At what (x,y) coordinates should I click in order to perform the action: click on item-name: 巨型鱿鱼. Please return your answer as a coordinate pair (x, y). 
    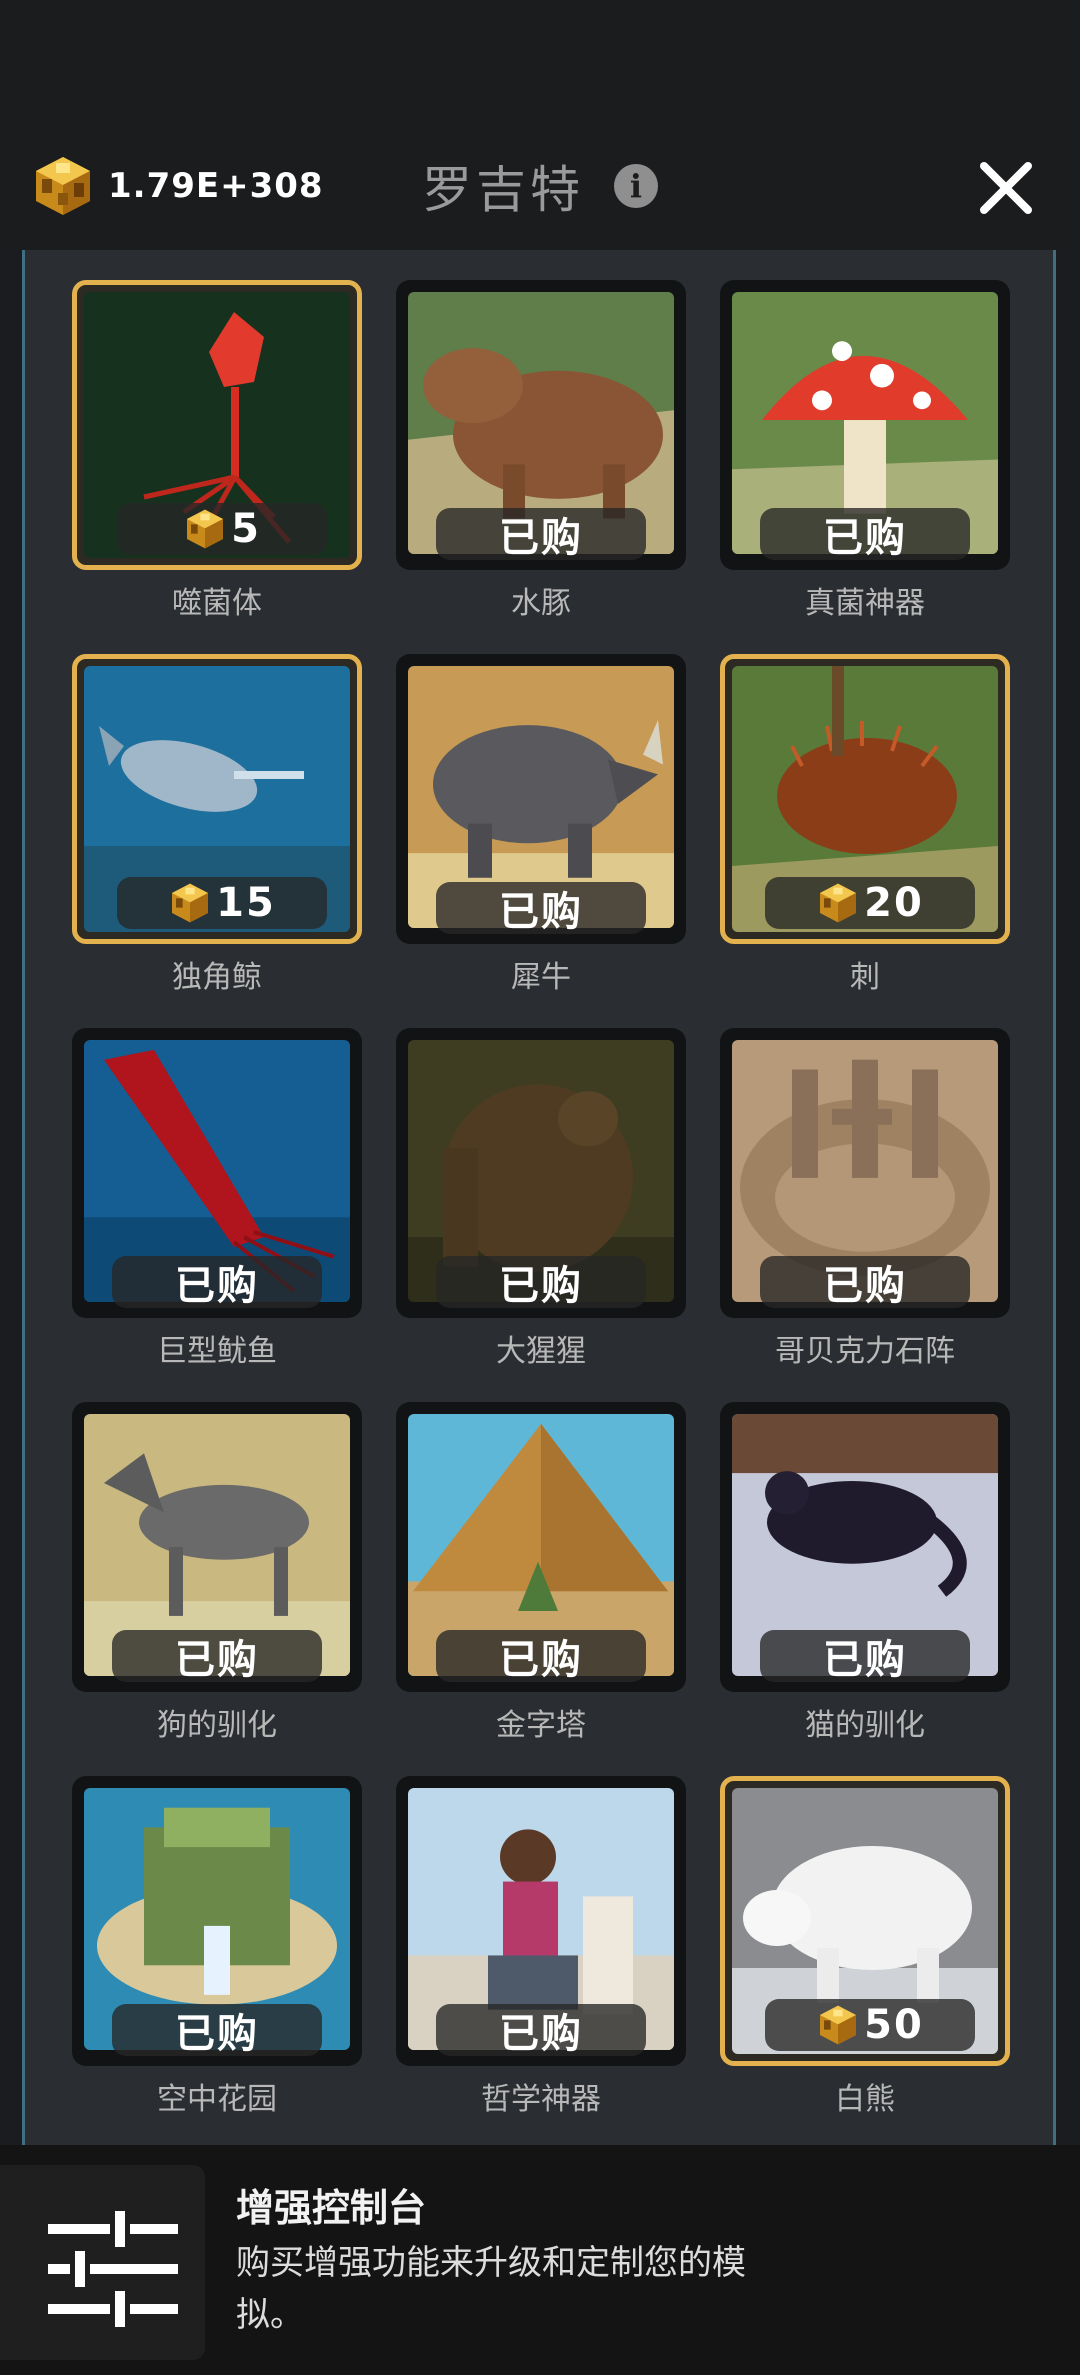
    Looking at the image, I should click on (217, 1351).